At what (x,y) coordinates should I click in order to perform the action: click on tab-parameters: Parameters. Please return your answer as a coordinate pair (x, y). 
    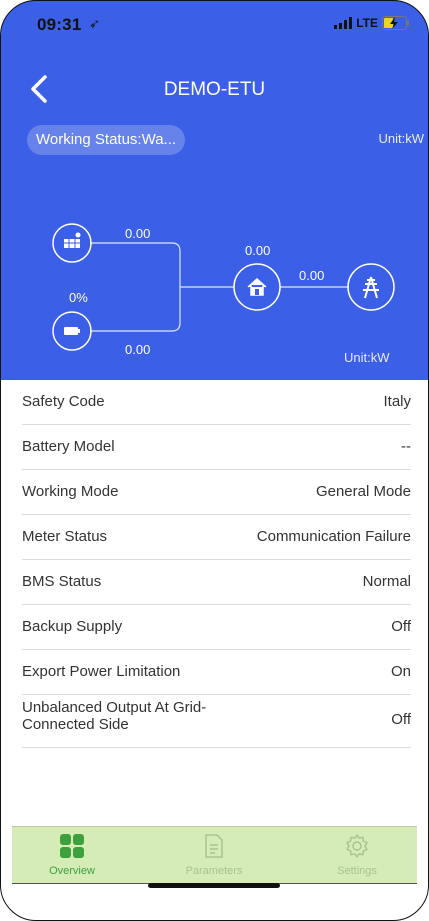
    Looking at the image, I should click on (214, 855).